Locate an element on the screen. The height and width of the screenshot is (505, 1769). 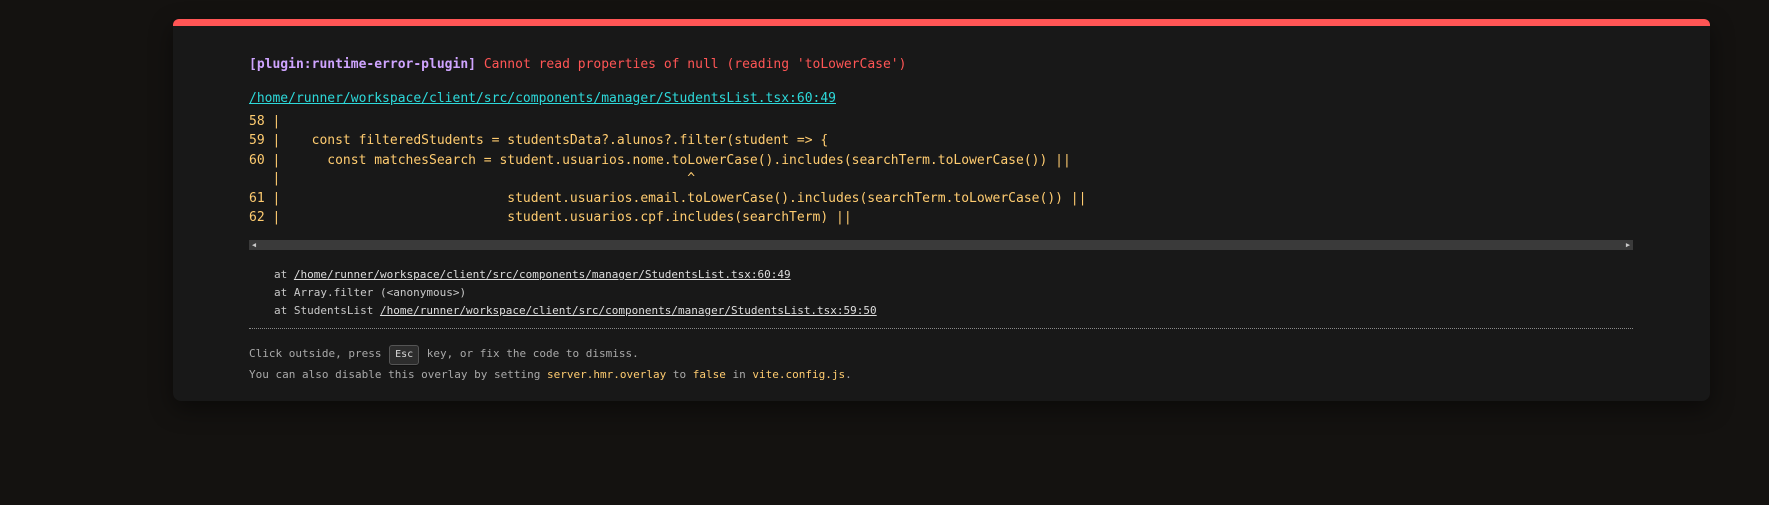
tip-text: . is located at coordinates (848, 374).